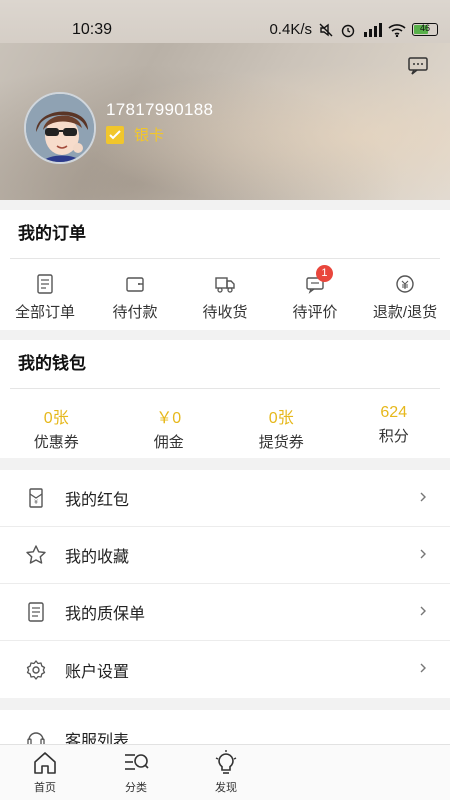 The height and width of the screenshot is (800, 450). What do you see at coordinates (135, 284) in the screenshot?
I see `wallet-icon` at bounding box center [135, 284].